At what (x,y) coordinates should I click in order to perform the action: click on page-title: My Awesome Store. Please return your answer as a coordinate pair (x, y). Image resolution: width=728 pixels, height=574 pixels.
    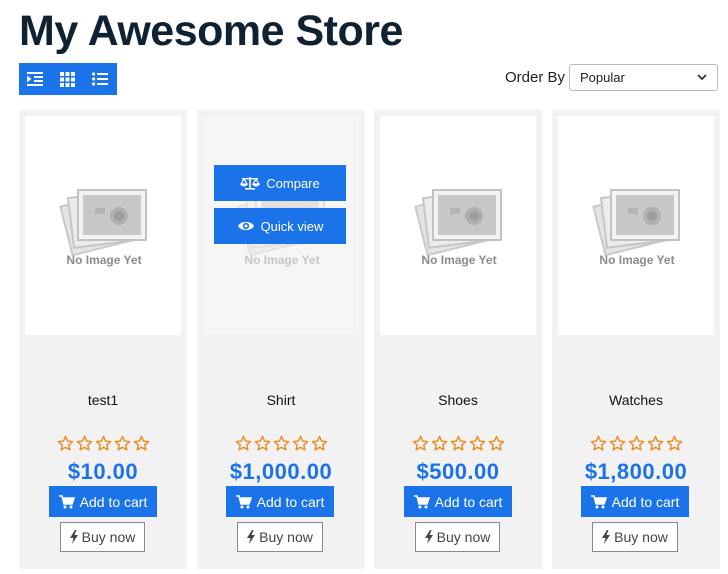
    Looking at the image, I should click on (211, 31).